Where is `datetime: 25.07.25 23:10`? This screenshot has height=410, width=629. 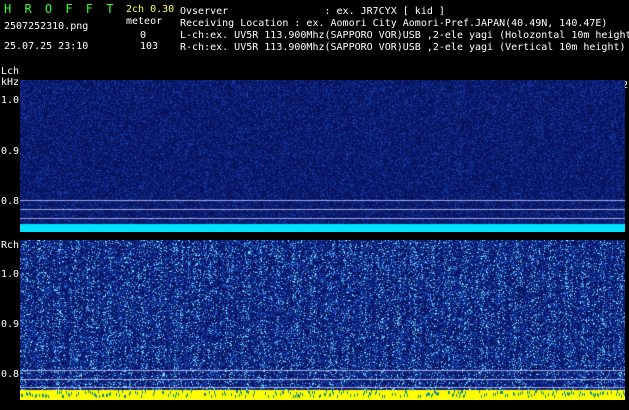
datetime: 25.07.25 23:10 is located at coordinates (46, 46).